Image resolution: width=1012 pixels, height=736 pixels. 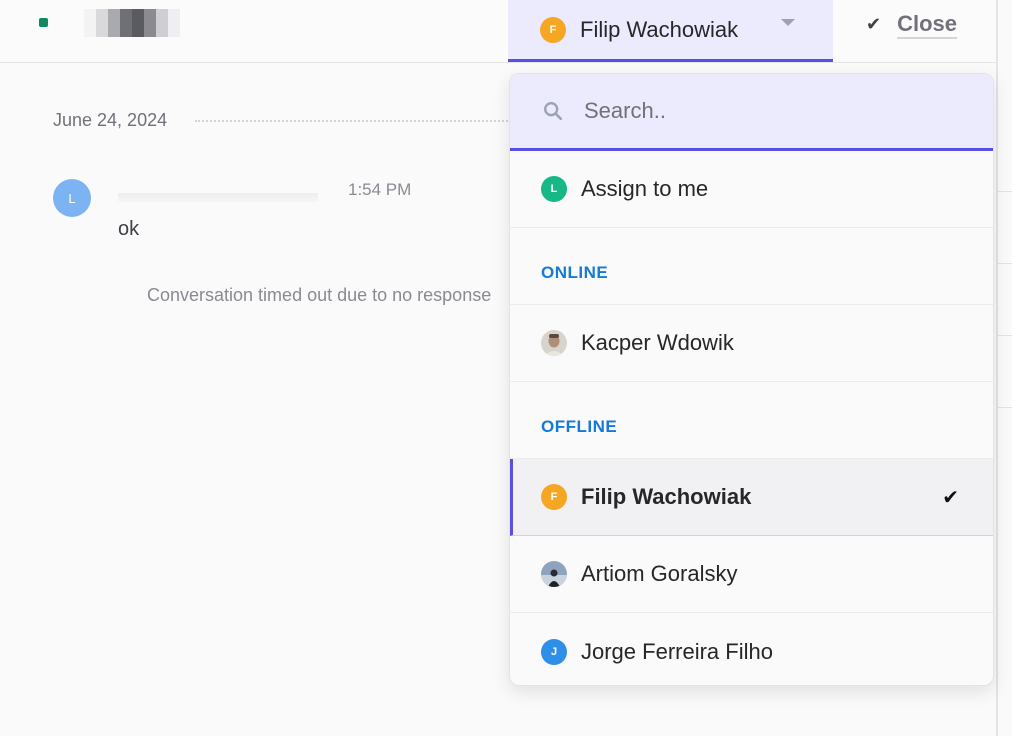 I want to click on search-bar, so click(x=751, y=112).